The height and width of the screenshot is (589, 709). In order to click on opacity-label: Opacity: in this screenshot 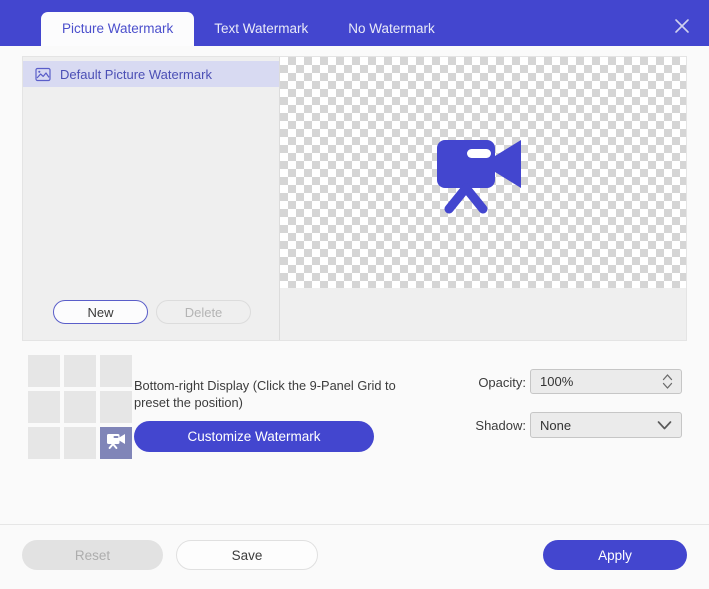, I will do `click(502, 382)`.